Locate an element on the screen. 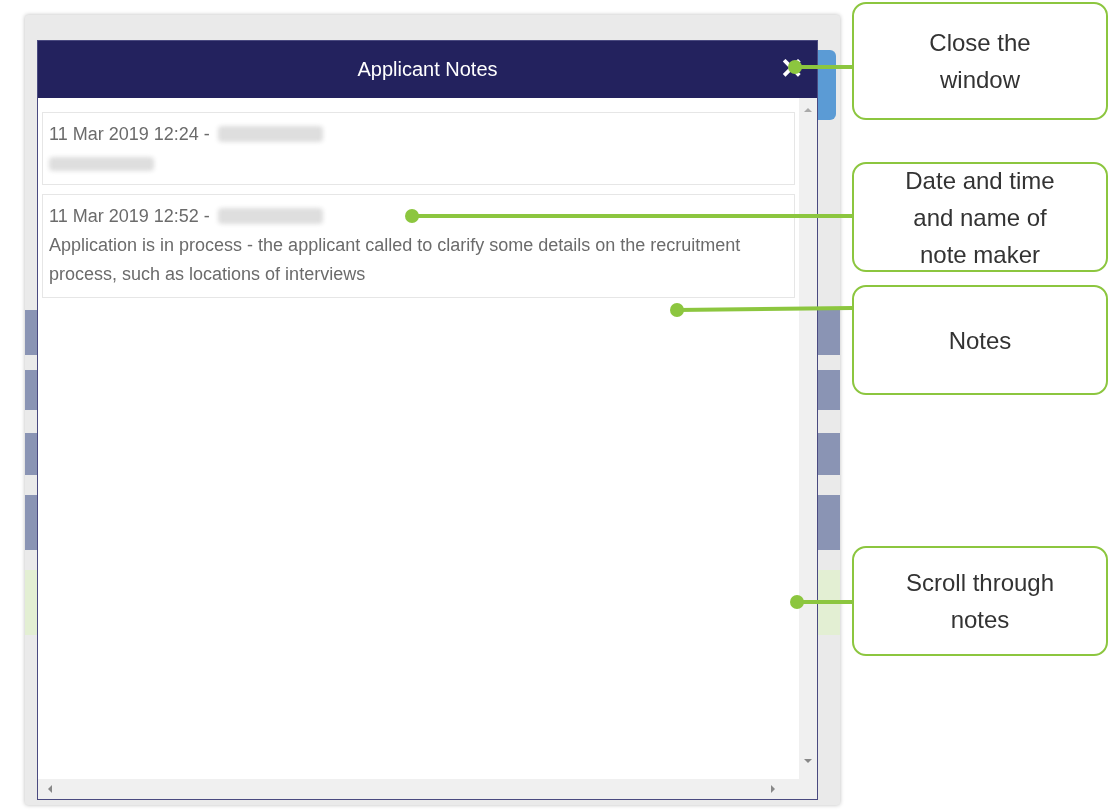  scroll-down-icon is located at coordinates (808, 761).